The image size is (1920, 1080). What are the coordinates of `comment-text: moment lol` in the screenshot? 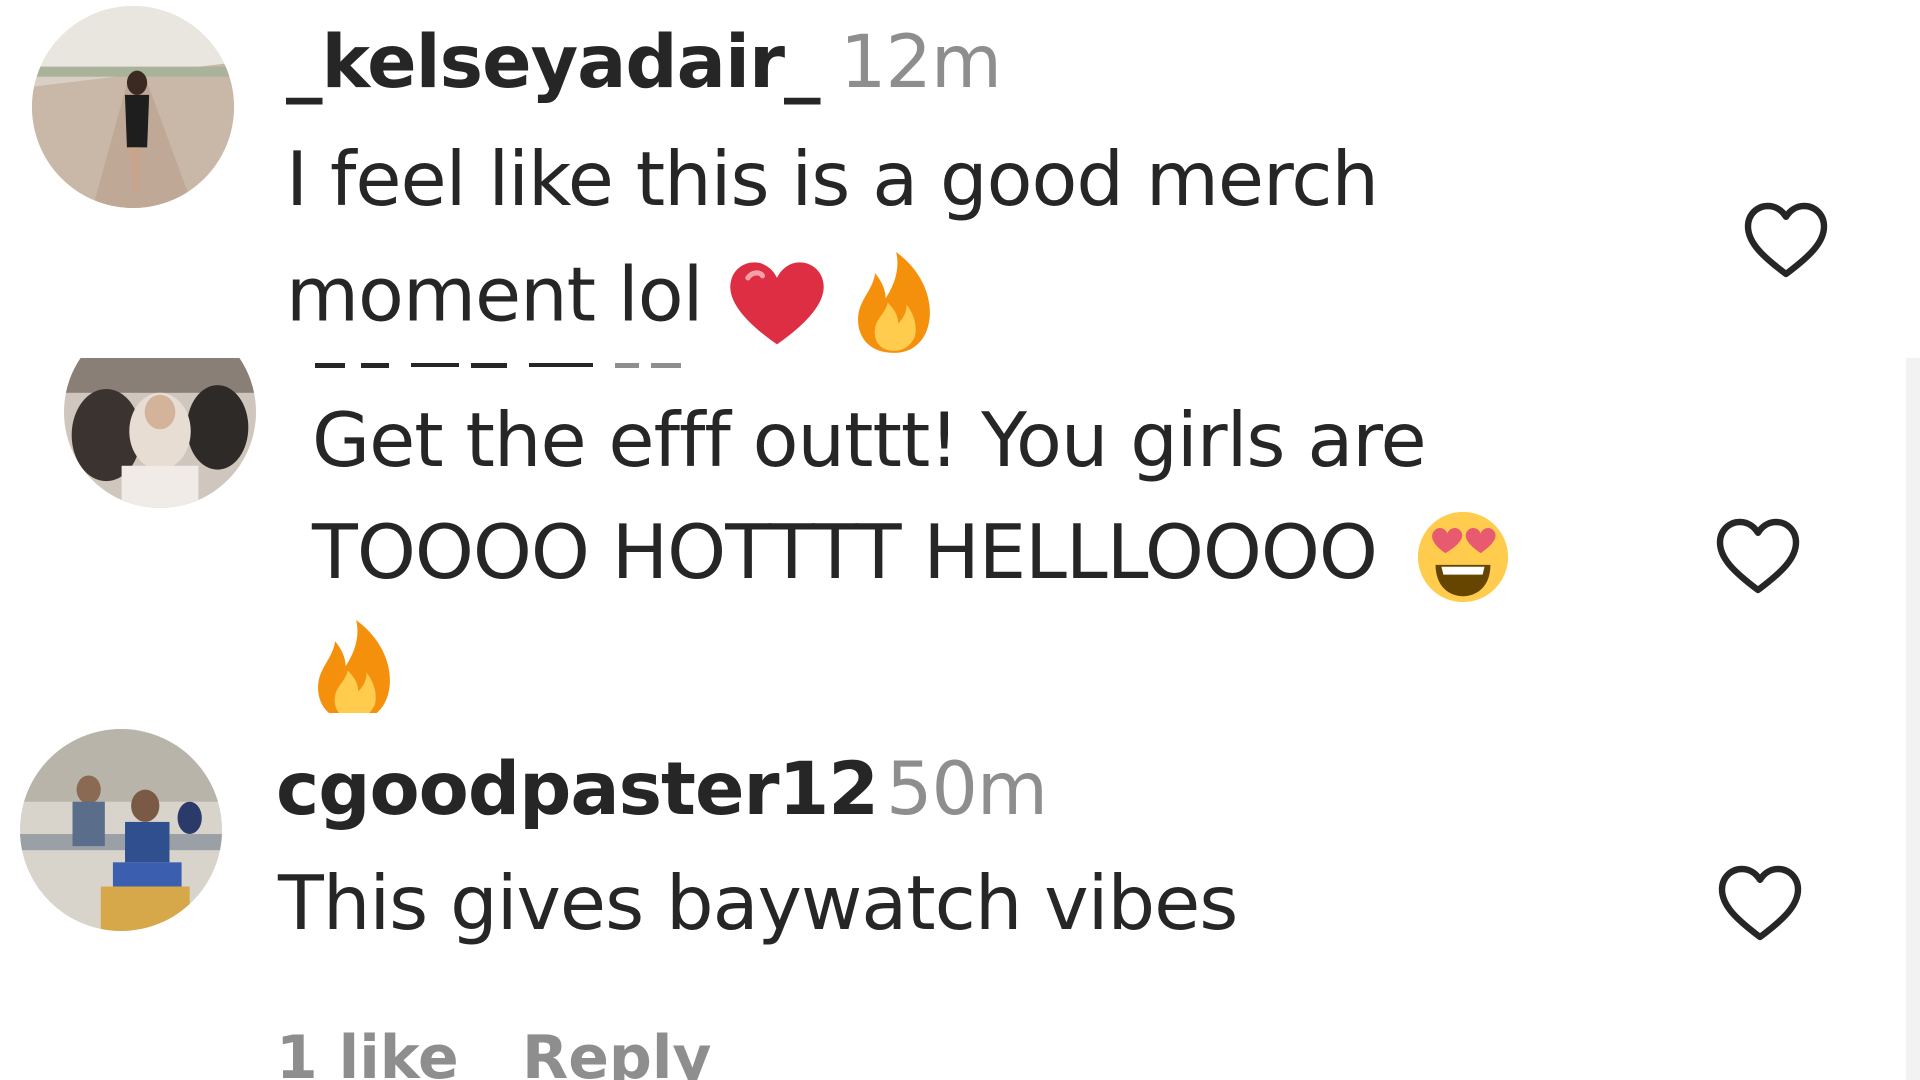 It's located at (494, 294).